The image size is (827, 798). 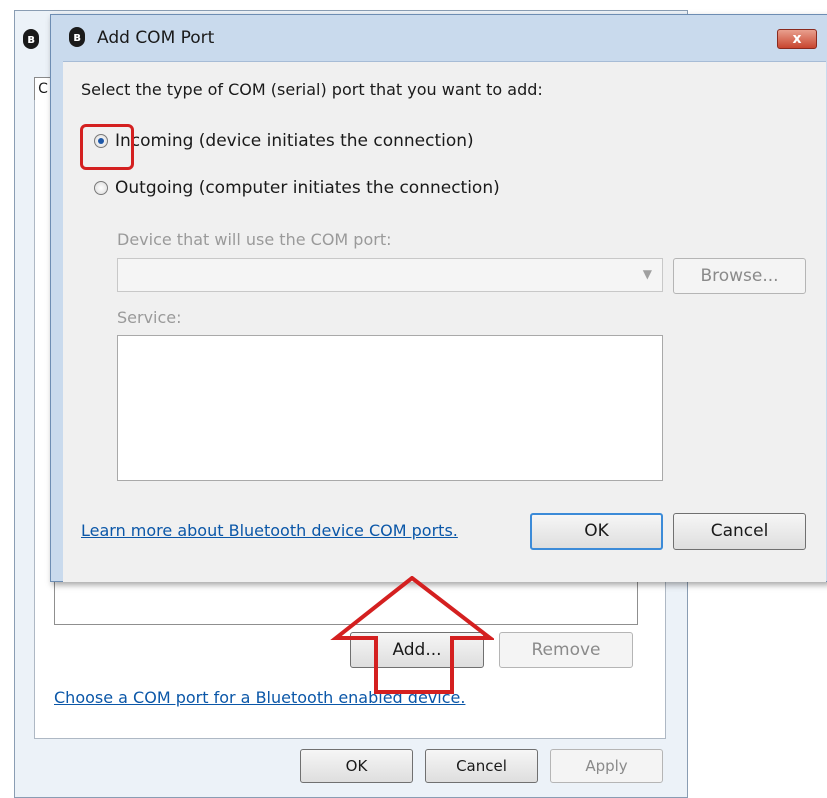 I want to click on arrow-annotation, so click(x=412, y=635).